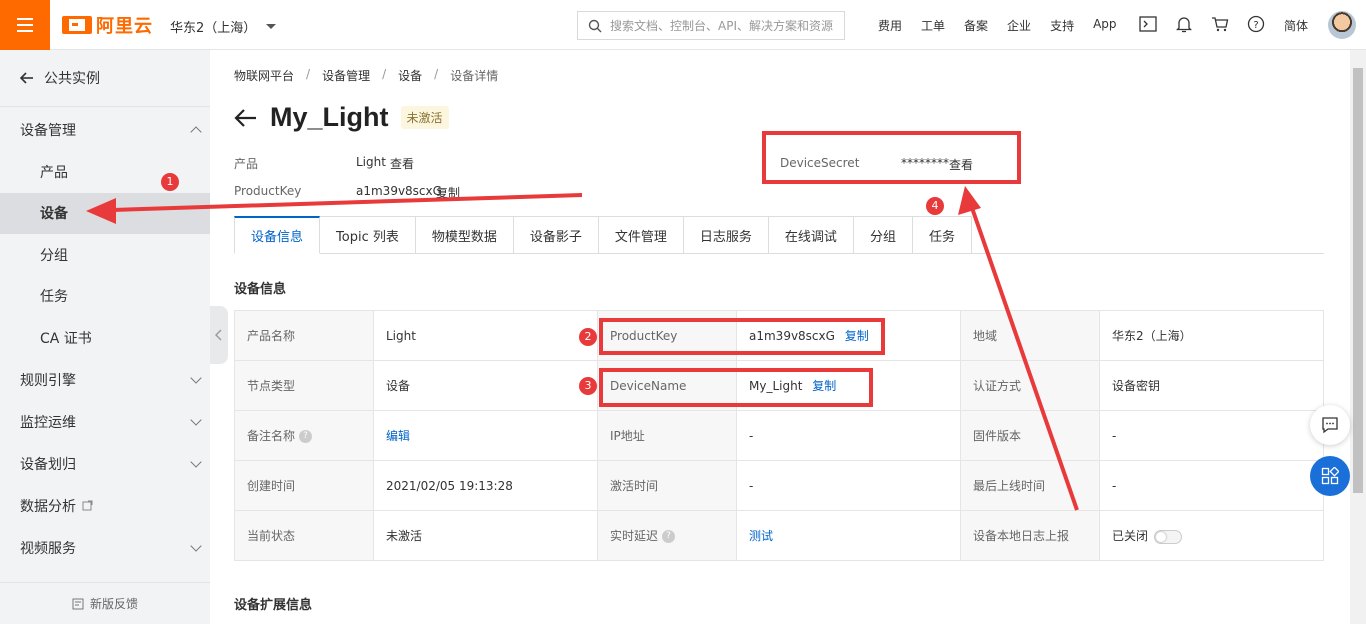  Describe the element at coordinates (196, 132) in the screenshot. I see `chevron-up-icon` at that location.